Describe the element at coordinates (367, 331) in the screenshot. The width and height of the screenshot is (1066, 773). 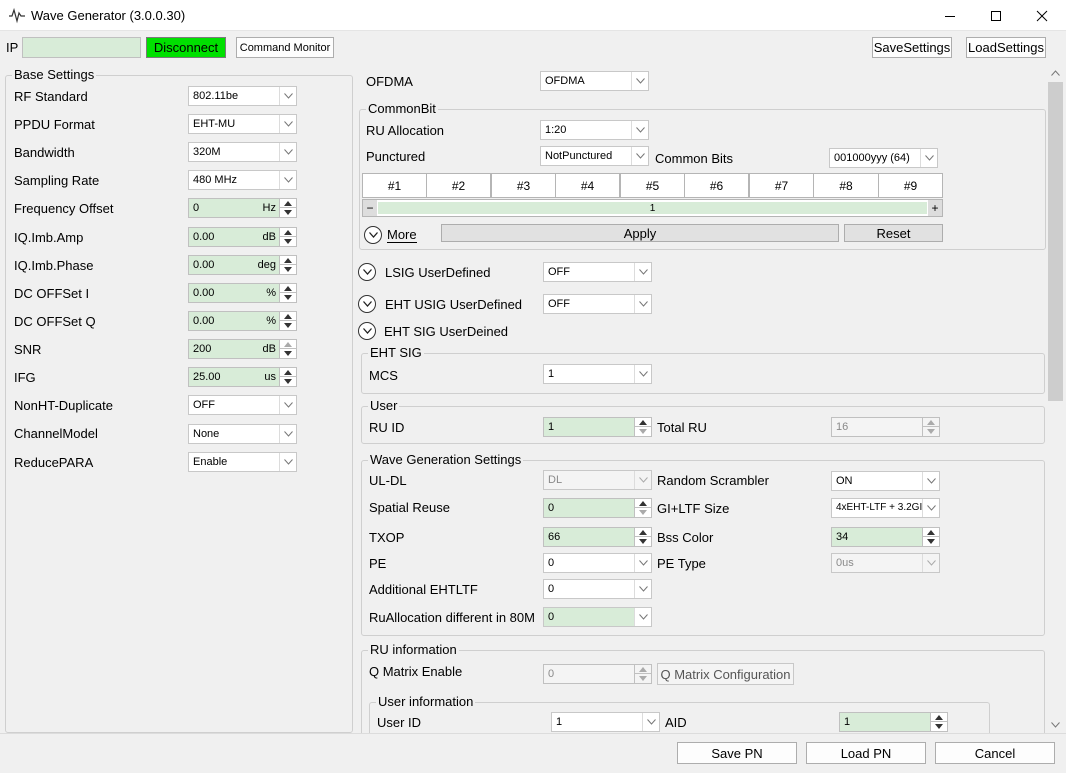
I see `eht-sig-expander-button` at that location.